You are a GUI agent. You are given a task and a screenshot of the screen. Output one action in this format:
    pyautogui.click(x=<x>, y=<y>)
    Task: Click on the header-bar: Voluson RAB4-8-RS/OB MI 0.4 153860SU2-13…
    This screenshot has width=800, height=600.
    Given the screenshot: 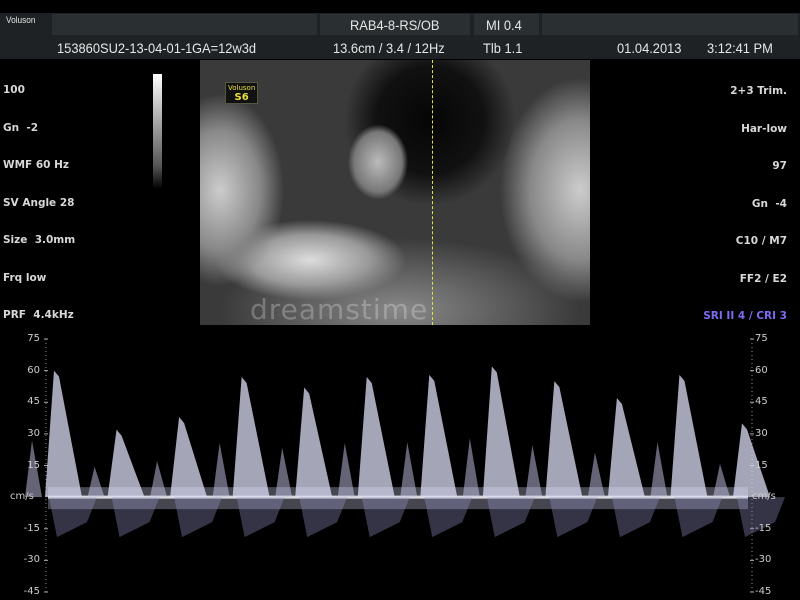 What is the action you would take?
    pyautogui.click(x=400, y=36)
    